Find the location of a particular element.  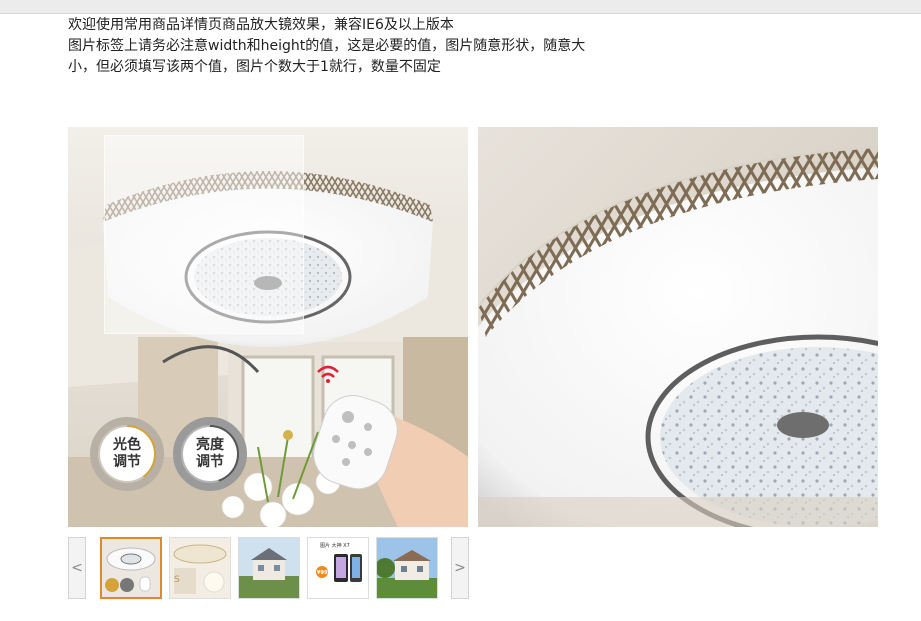

thumb-crystal-lamp-image: S is located at coordinates (200, 568).